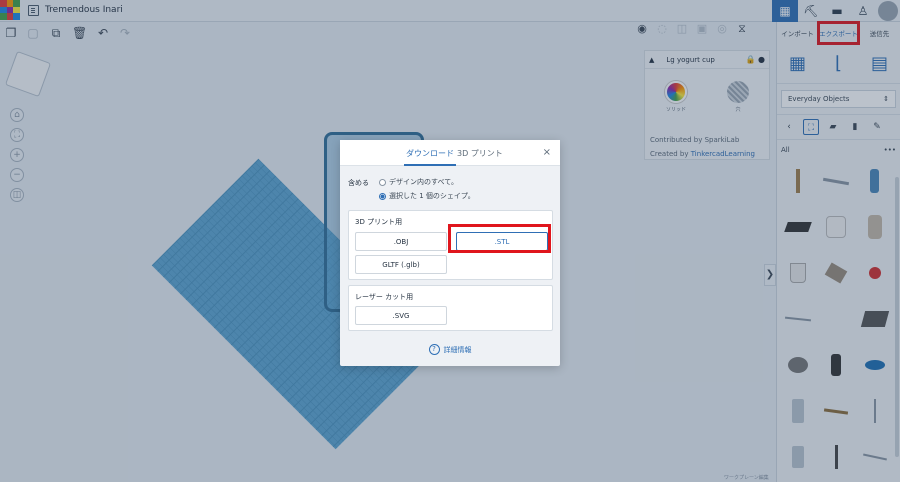 The width and height of the screenshot is (900, 482). What do you see at coordinates (427, 196) in the screenshot?
I see `option-selected-radio: 選択した 1 個のシェイプ。` at bounding box center [427, 196].